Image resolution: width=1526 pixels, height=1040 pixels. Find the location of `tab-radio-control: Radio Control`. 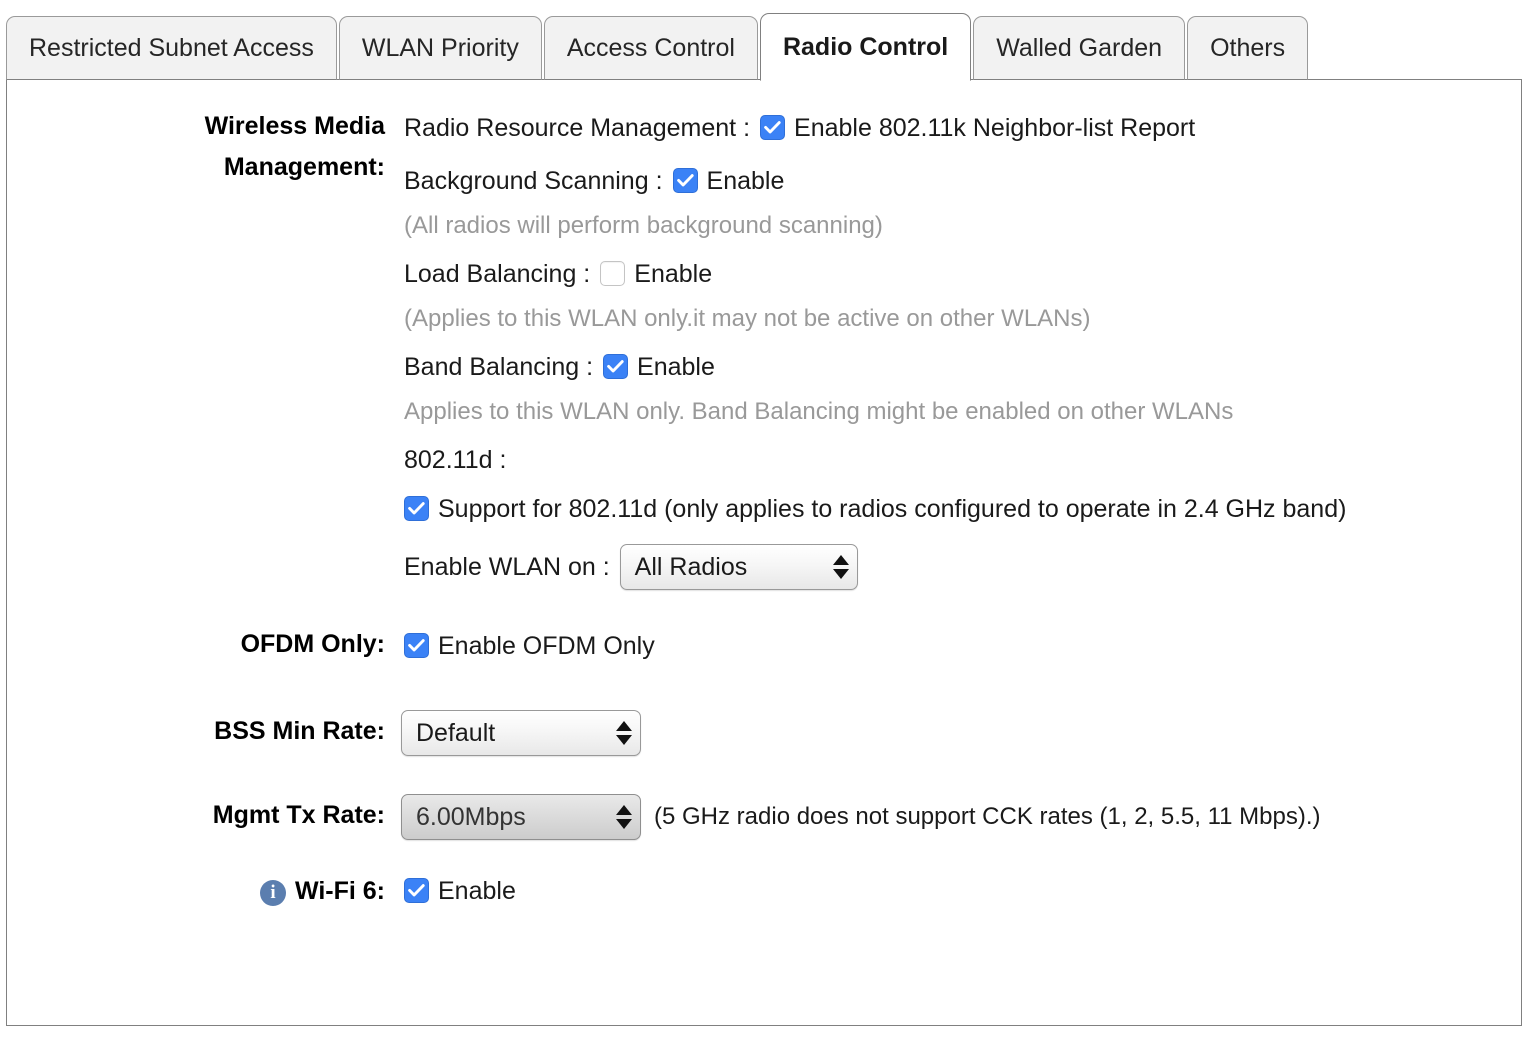

tab-radio-control: Radio Control is located at coordinates (865, 47).